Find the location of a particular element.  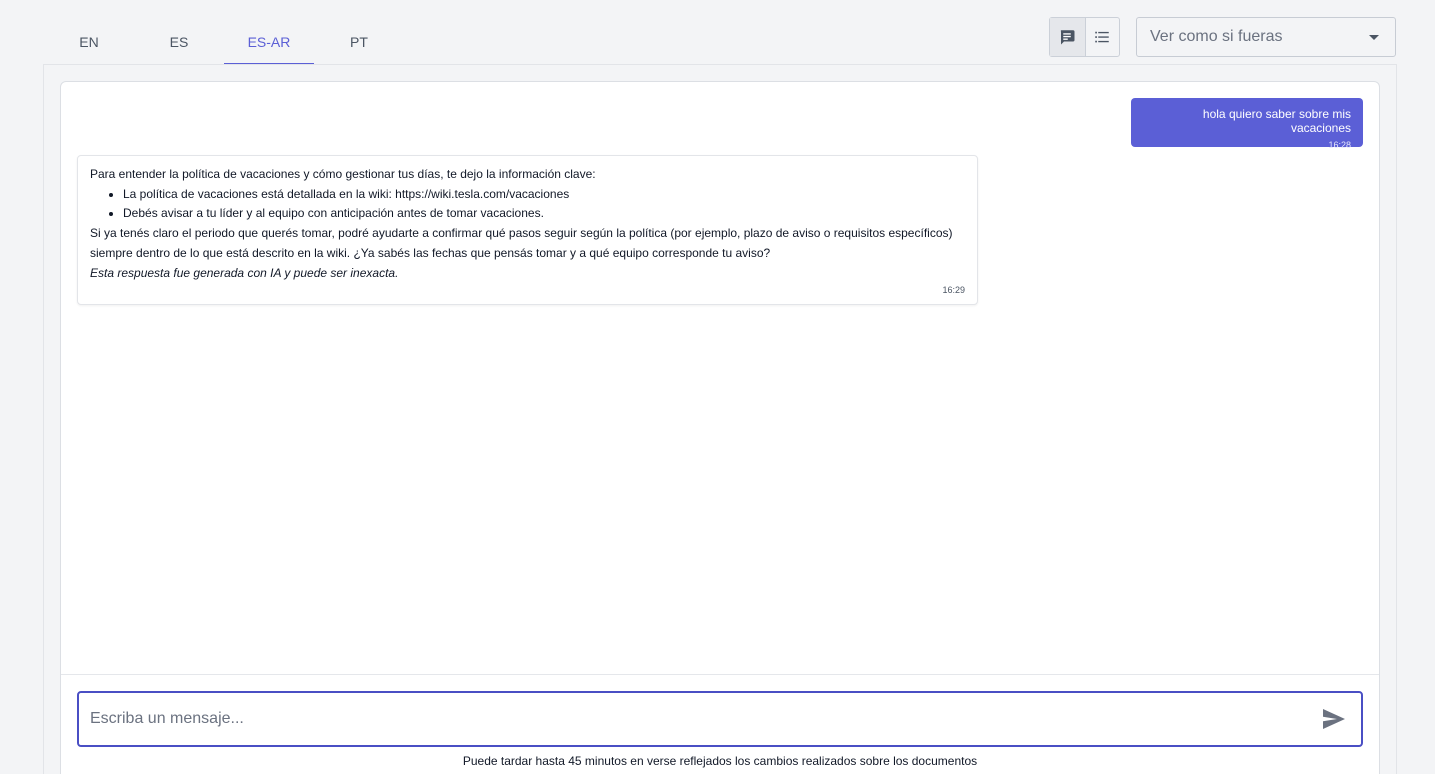

view-toggle is located at coordinates (1084, 37).